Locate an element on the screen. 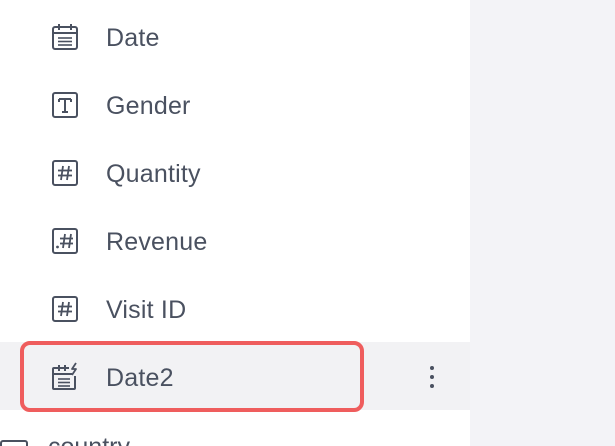  table-row-country: country is located at coordinates (235, 433).